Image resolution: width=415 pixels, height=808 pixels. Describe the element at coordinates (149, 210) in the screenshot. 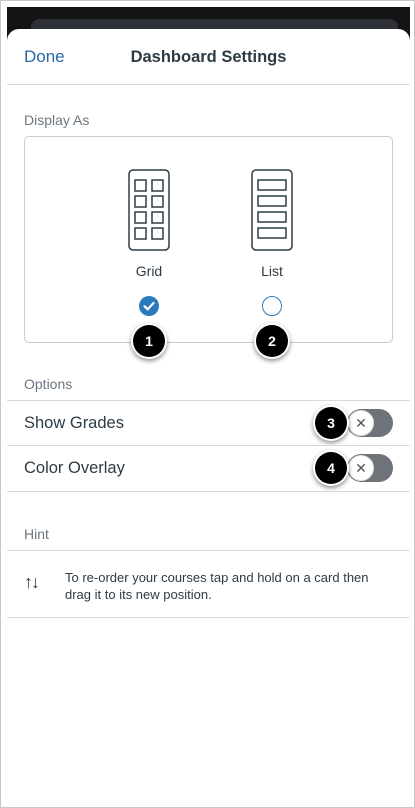

I see `grid-layout-icon` at that location.